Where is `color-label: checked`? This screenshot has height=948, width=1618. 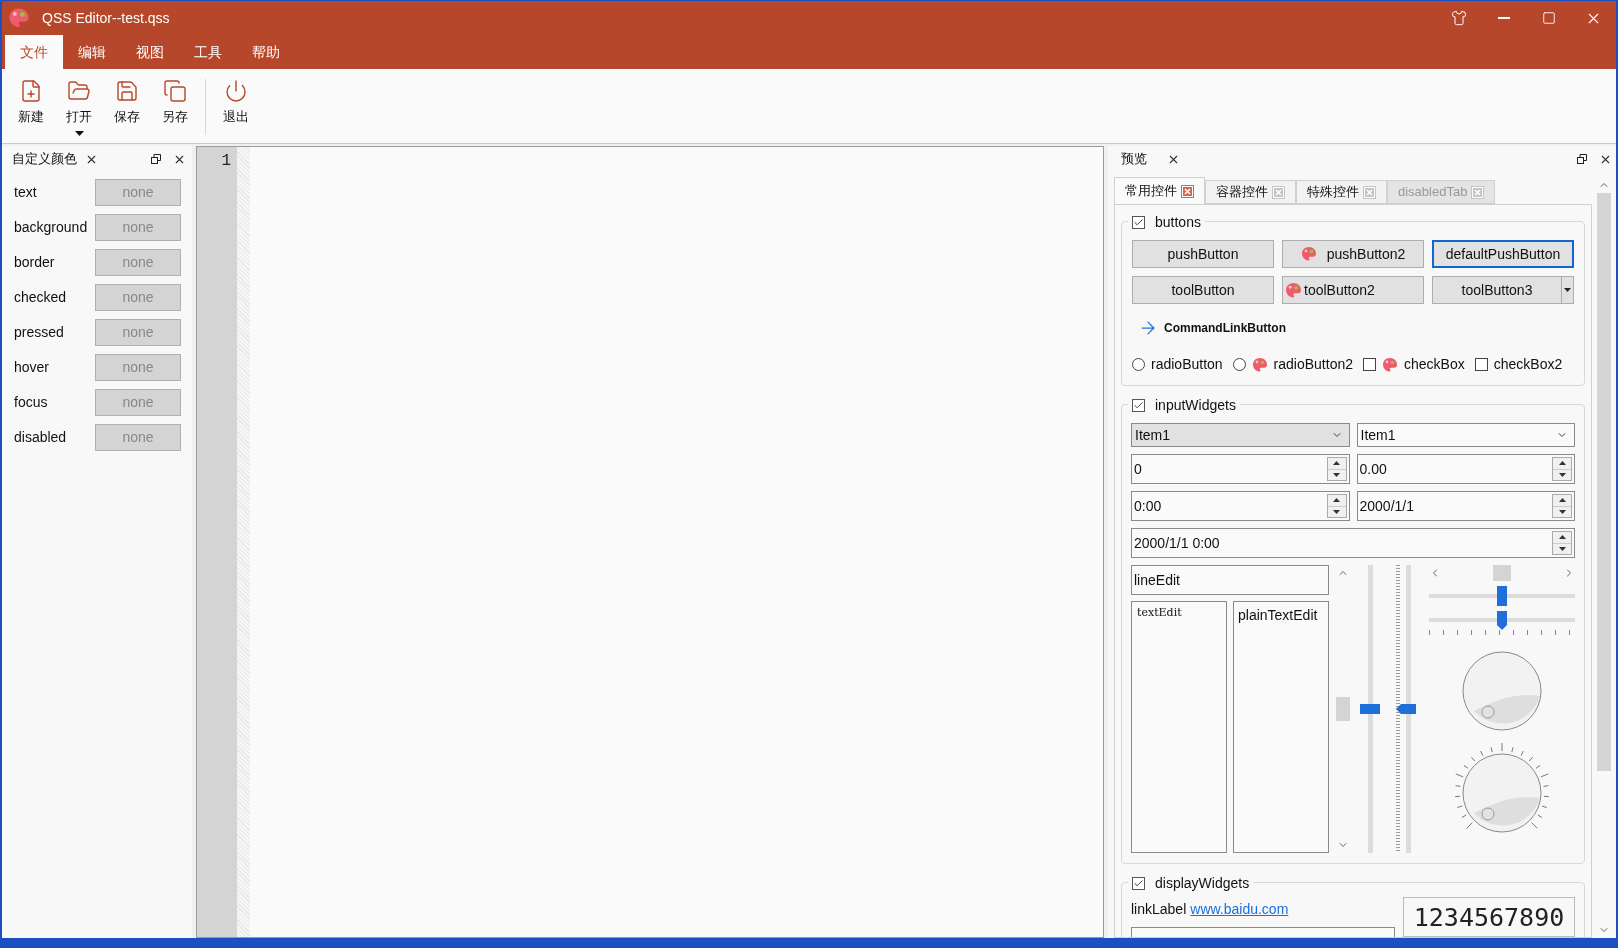 color-label: checked is located at coordinates (41, 297).